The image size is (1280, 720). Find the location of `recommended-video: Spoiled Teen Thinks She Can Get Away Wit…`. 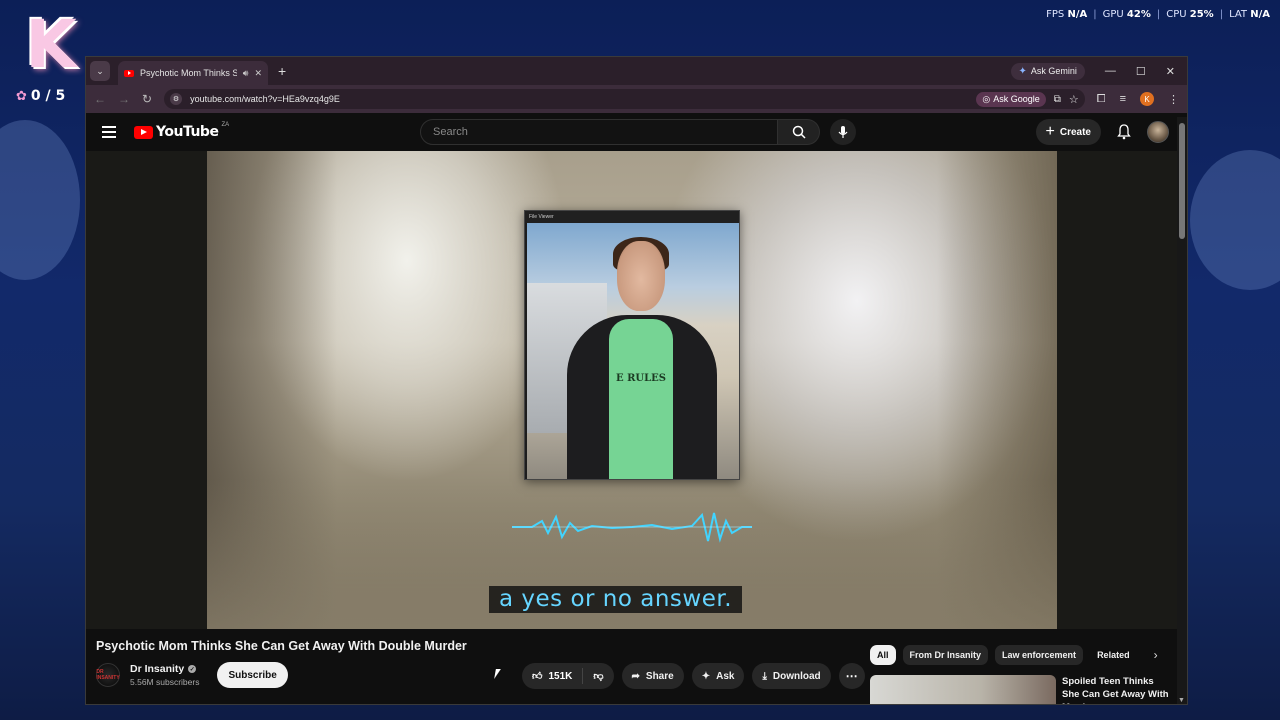

recommended-video: Spoiled Teen Thinks She Can Get Away Wit… is located at coordinates (1021, 689).